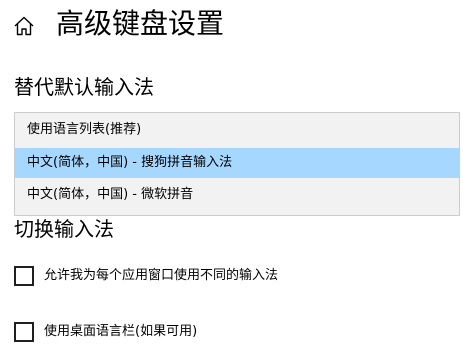 The height and width of the screenshot is (352, 463). What do you see at coordinates (161, 275) in the screenshot?
I see `per-app-window-label: 允许我为每个应用窗口使用不同的输入法` at bounding box center [161, 275].